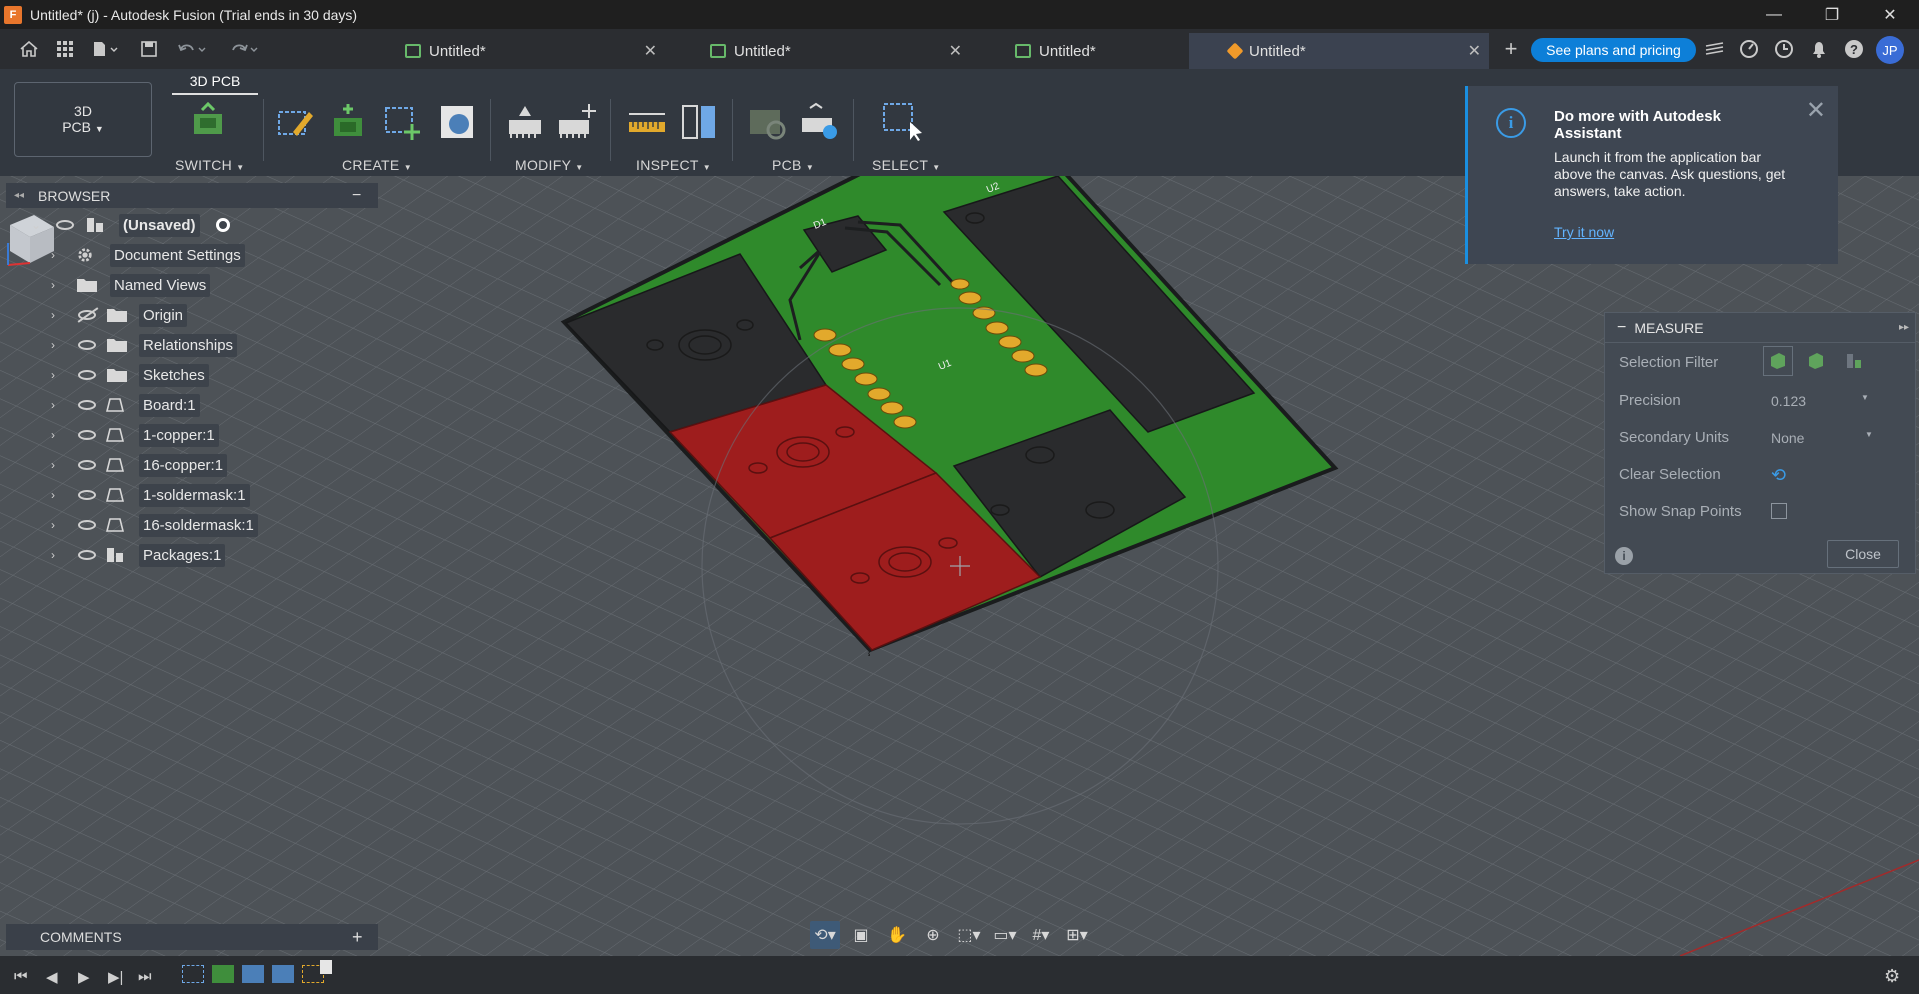 This screenshot has width=1919, height=994. Describe the element at coordinates (1584, 232) in the screenshot. I see `try-it-now-link: Try it now` at that location.